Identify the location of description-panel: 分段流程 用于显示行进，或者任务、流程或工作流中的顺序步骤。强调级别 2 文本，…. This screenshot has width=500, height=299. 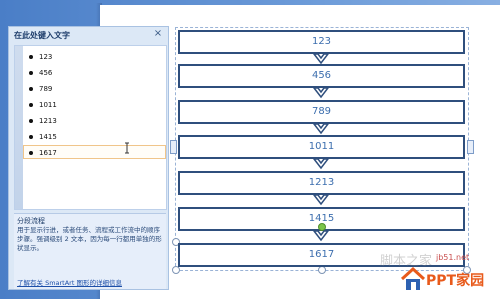
(90, 251).